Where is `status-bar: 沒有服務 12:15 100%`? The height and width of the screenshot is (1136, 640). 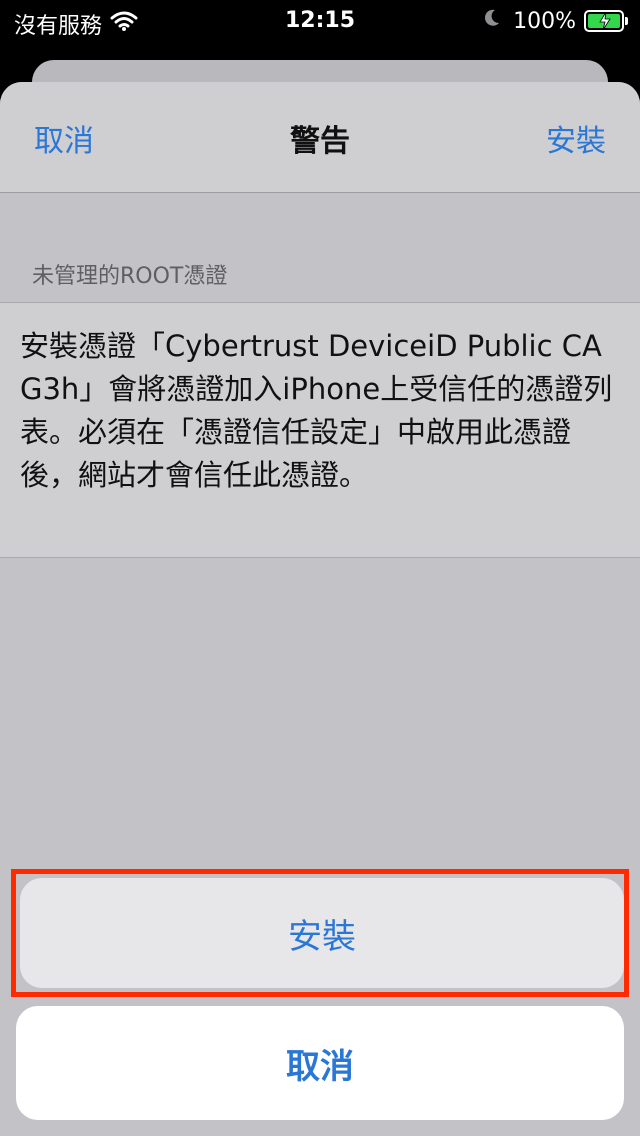 status-bar: 沒有服務 12:15 100% is located at coordinates (320, 22).